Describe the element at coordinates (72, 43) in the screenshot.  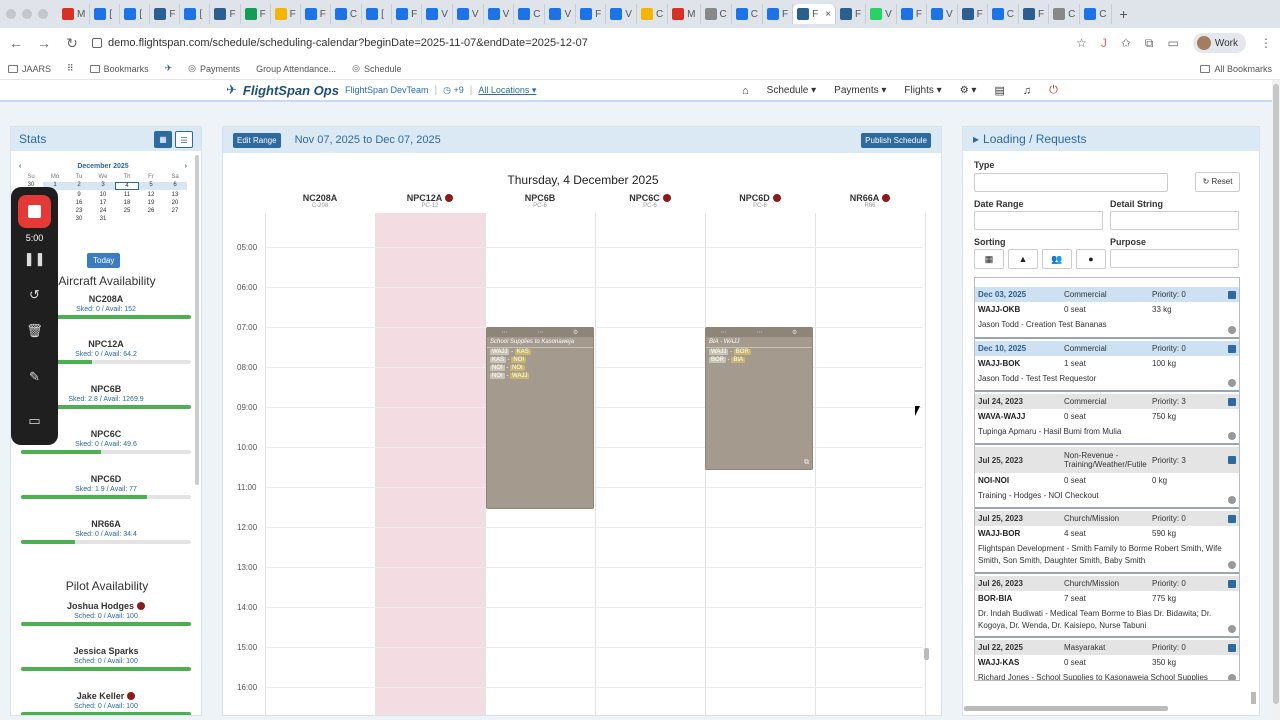
I see `reload-icon: ↻` at that location.